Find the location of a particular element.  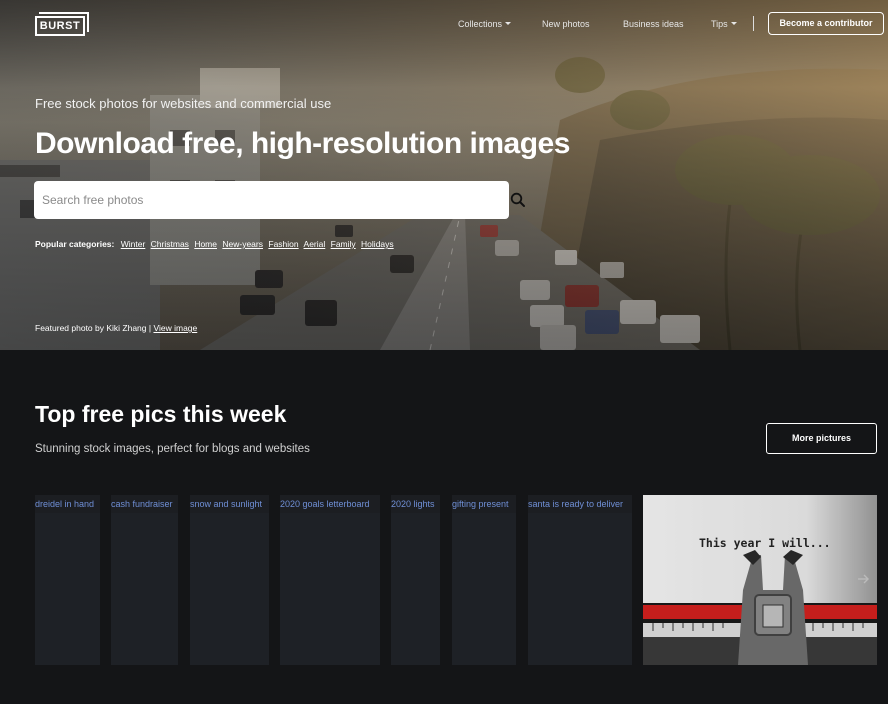

photo-tile: 2020 lights is located at coordinates (415, 580).